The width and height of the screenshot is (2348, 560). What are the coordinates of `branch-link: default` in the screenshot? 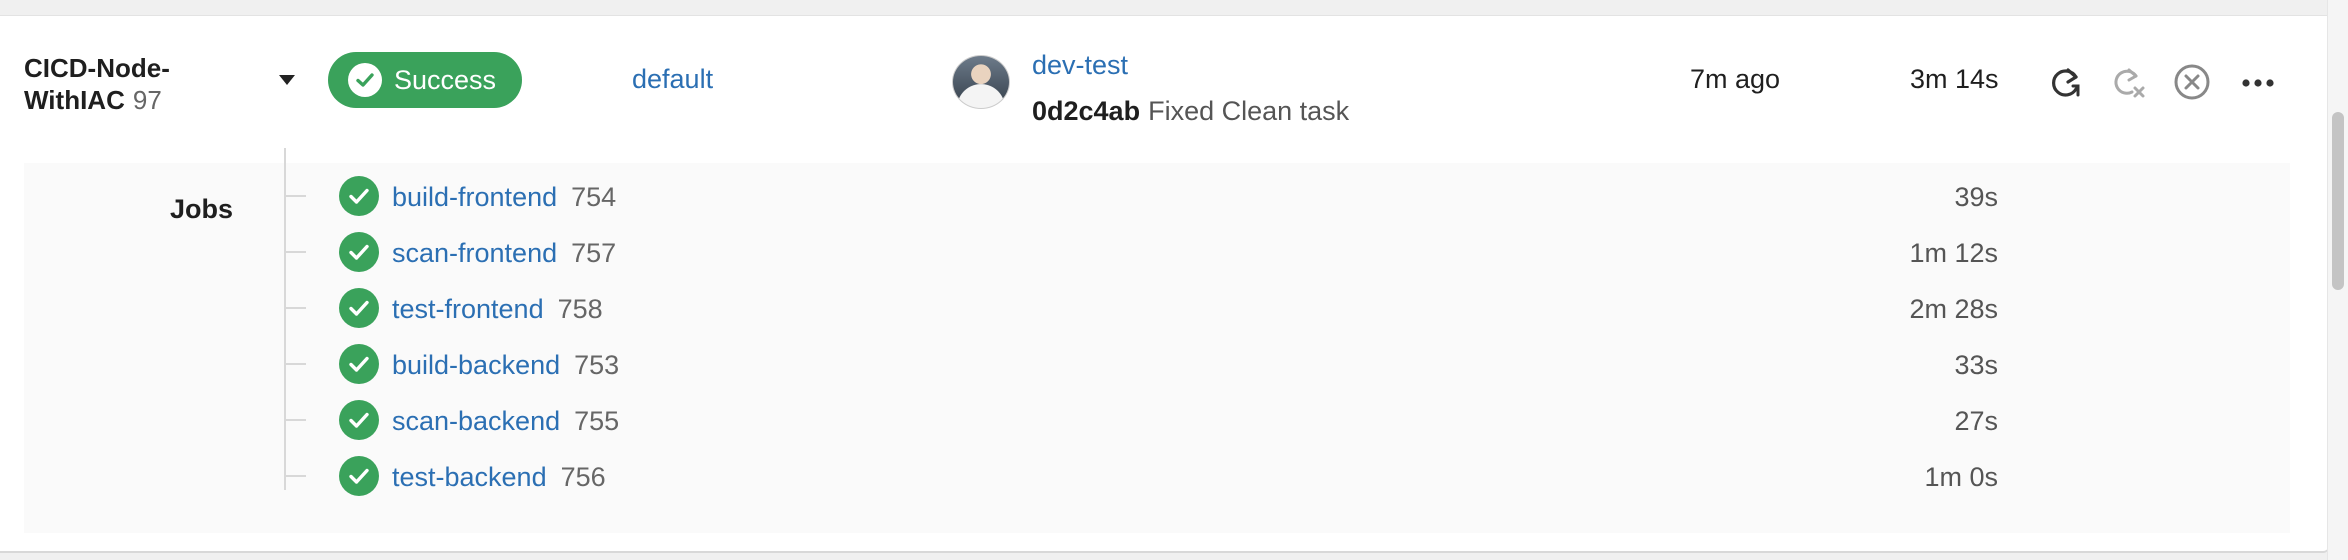 It's located at (672, 79).